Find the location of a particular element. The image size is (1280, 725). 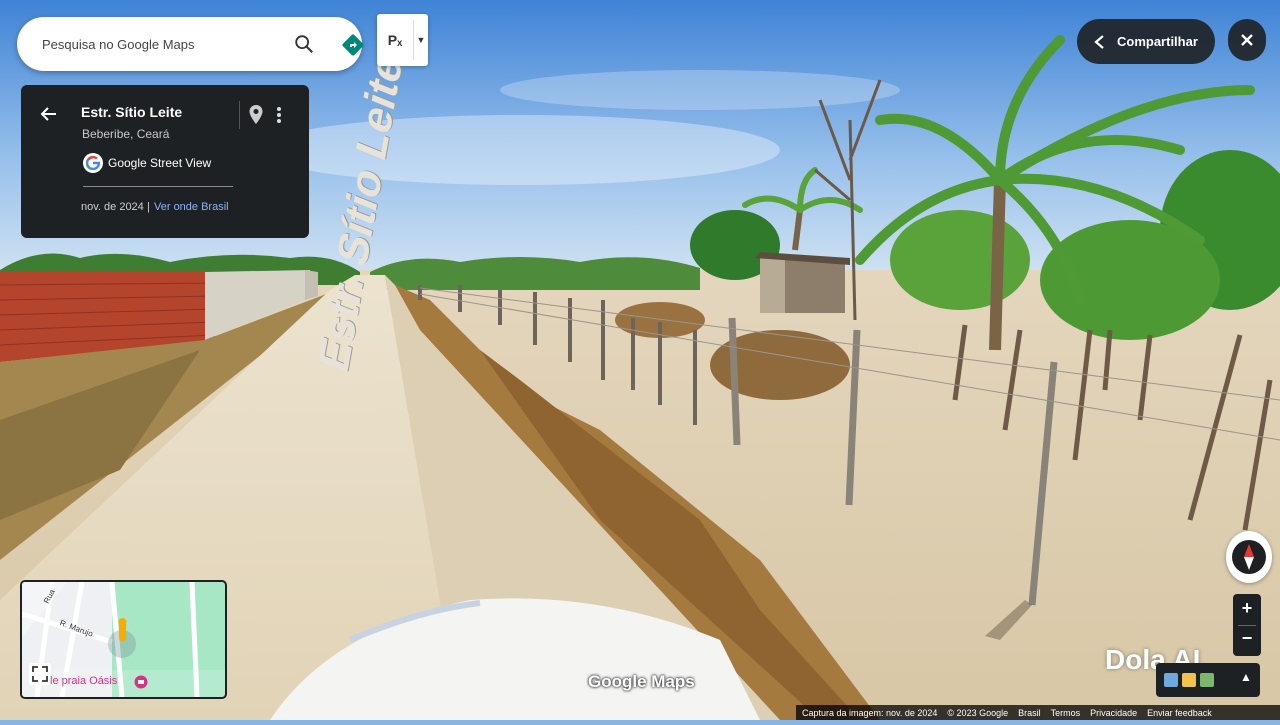

share-button: Compartilhar is located at coordinates (1146, 41).